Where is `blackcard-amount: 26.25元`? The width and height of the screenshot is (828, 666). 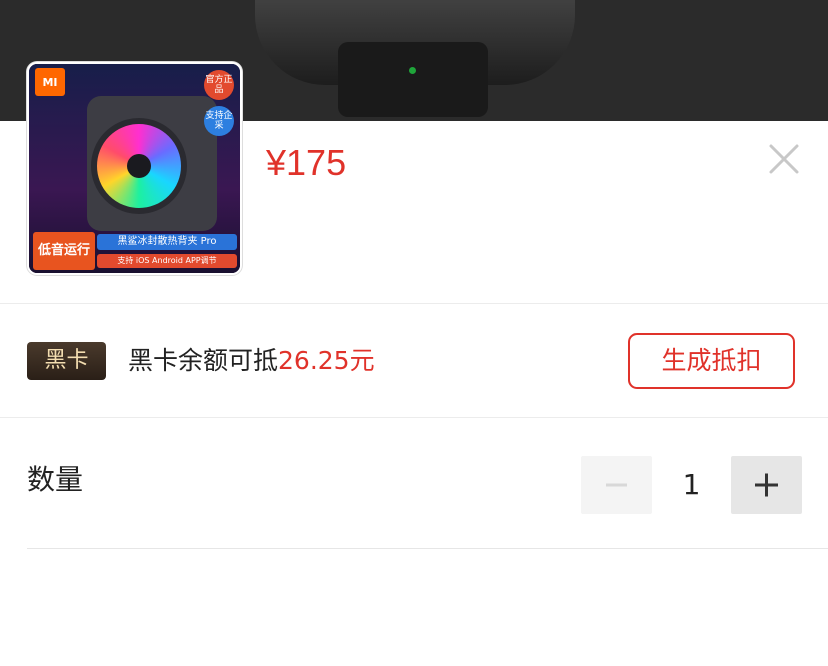
blackcard-amount: 26.25元 is located at coordinates (326, 360).